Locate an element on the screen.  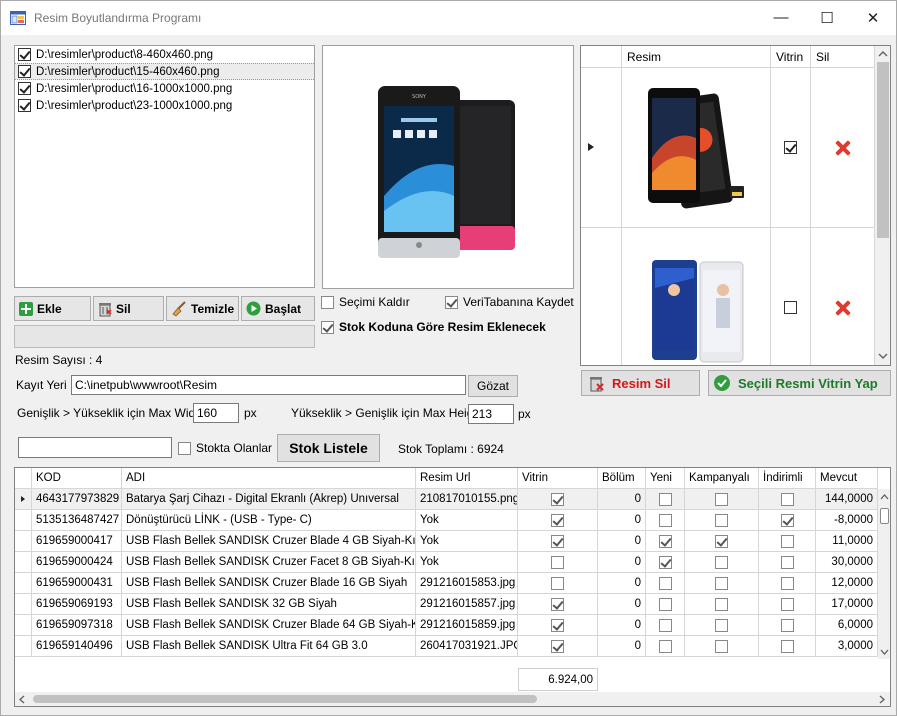
clear-selection-checkbox is located at coordinates (327, 302).